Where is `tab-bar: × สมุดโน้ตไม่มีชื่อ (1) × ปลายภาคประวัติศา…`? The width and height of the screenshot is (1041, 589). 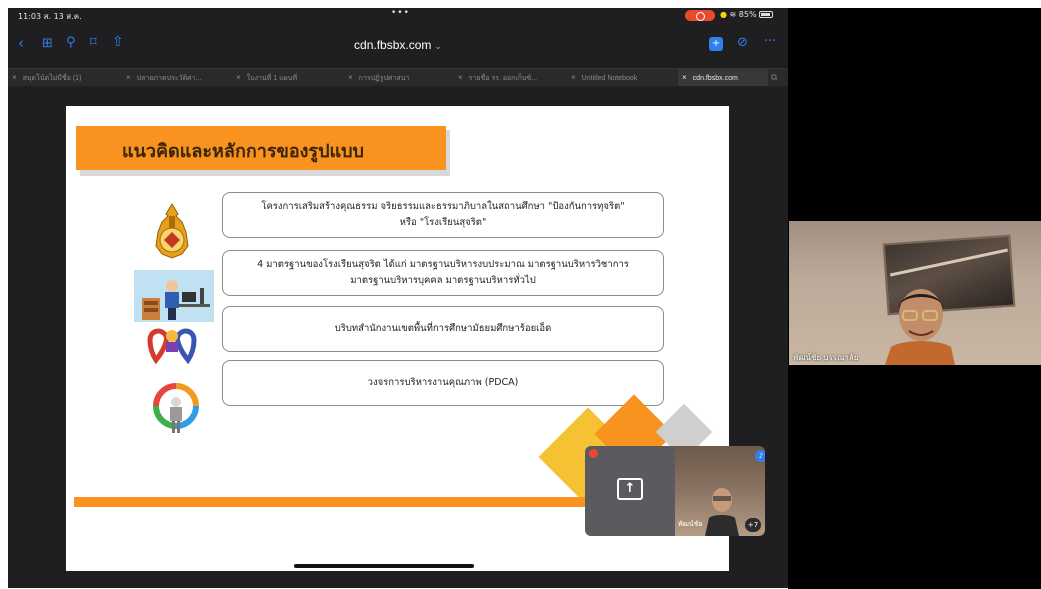
tab-bar: × สมุดโน้ตไม่มีชื่อ (1) × ปลายภาคประวัติศา… is located at coordinates (398, 77).